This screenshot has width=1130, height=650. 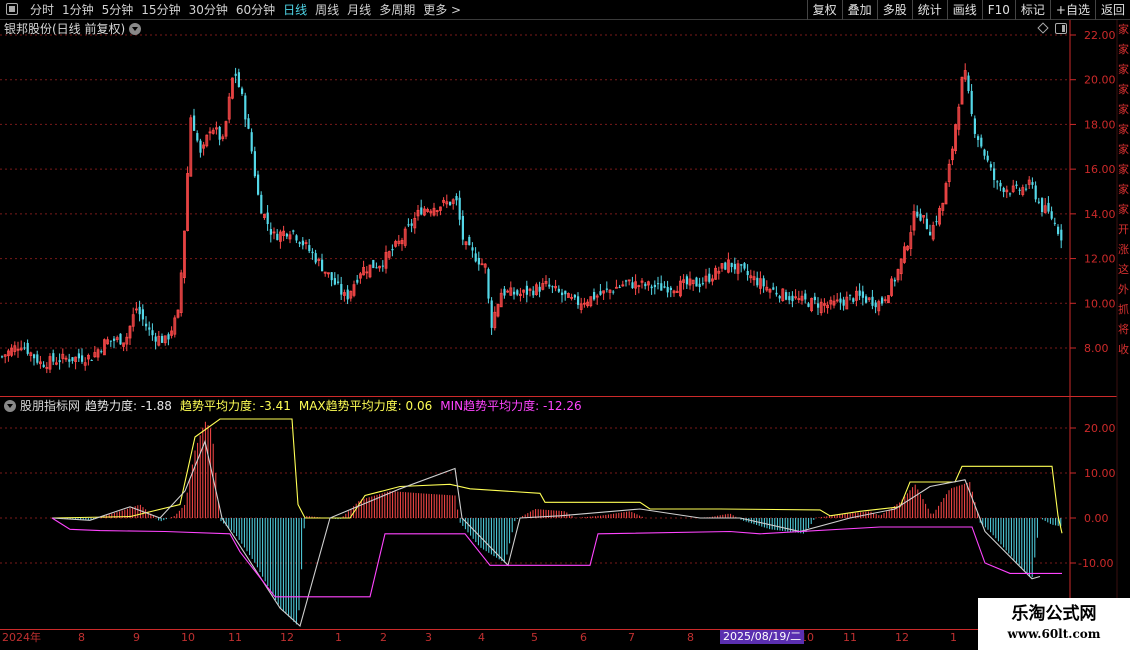 I want to click on indicator-axis-label: 20.00, so click(x=1100, y=428).